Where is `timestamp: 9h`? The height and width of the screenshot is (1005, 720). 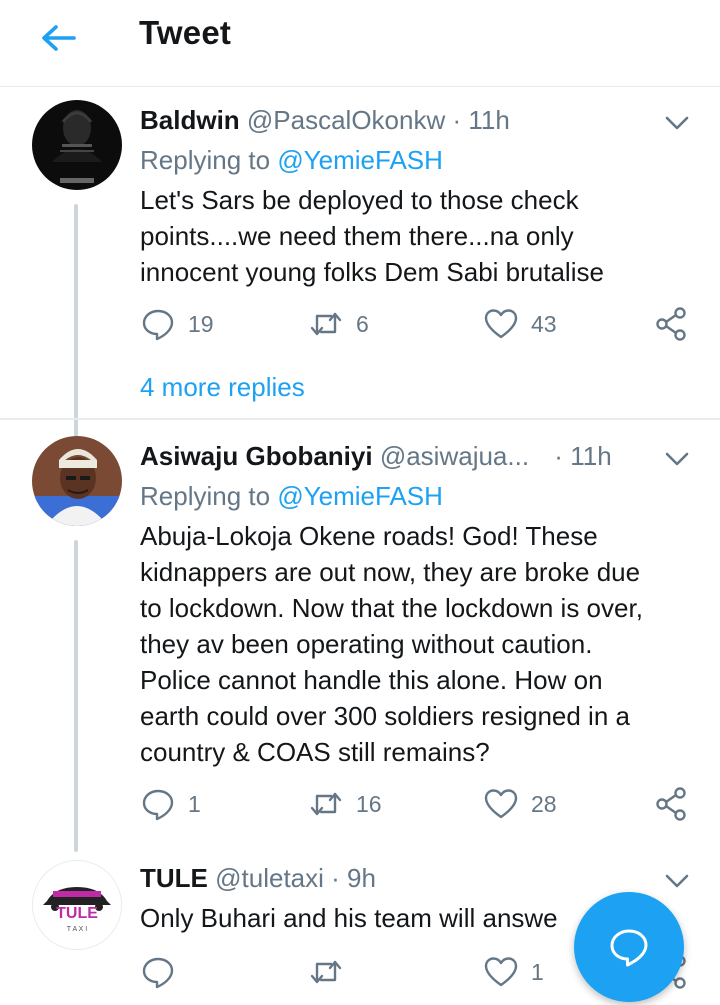
timestamp: 9h is located at coordinates (361, 878).